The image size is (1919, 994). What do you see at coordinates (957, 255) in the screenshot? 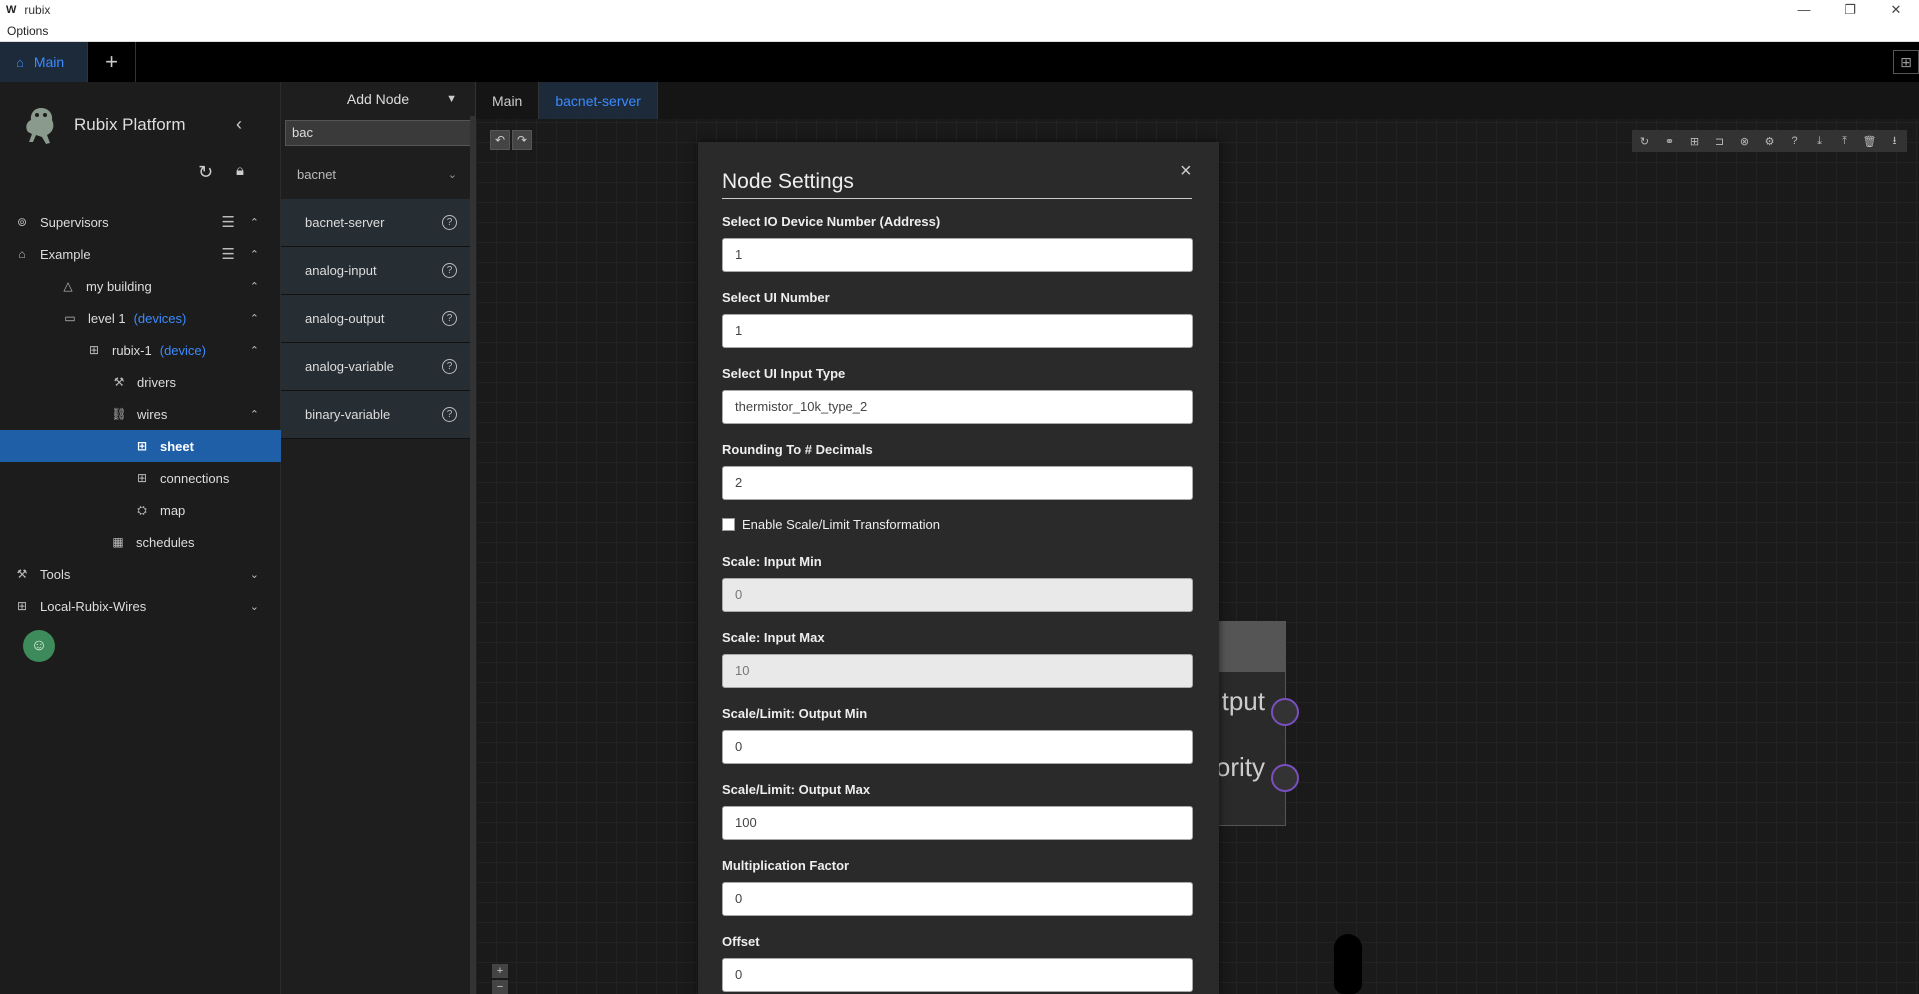
I see `io-device-number-input: 1` at bounding box center [957, 255].